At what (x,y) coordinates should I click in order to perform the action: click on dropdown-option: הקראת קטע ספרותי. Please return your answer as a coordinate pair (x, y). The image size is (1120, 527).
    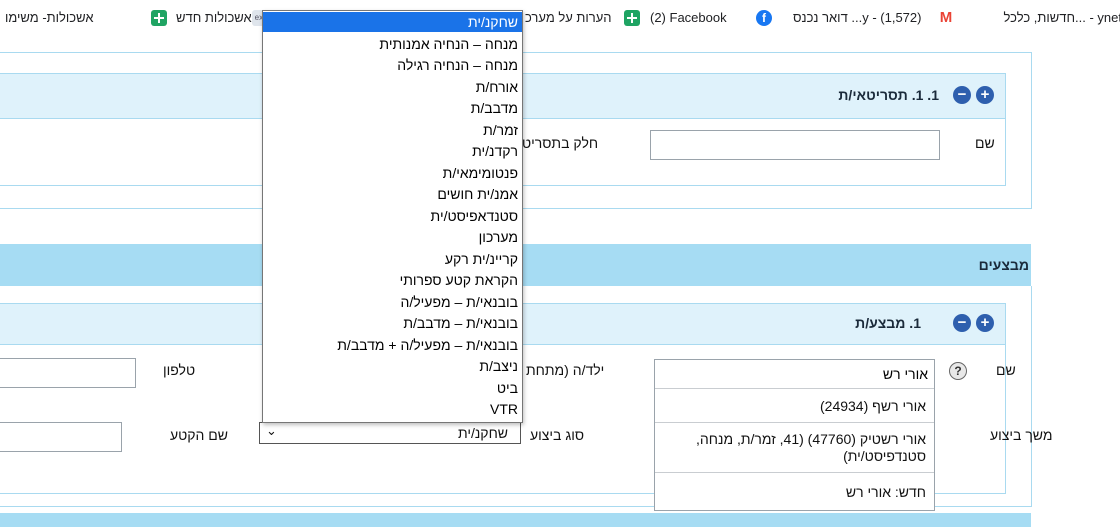
    Looking at the image, I should click on (392, 280).